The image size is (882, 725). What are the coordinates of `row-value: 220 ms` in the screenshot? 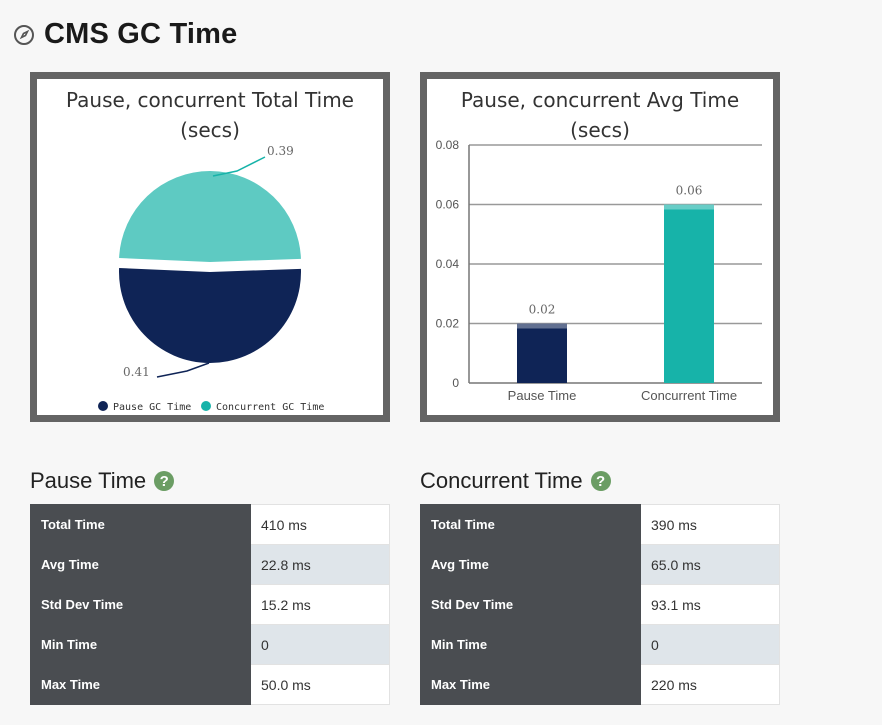 It's located at (710, 684).